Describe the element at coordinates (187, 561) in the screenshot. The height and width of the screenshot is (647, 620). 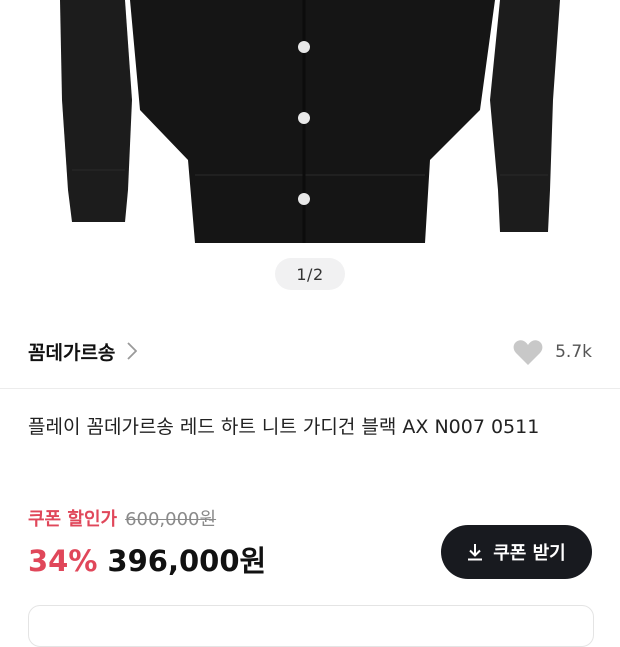
I see `final-price: 396,000원` at that location.